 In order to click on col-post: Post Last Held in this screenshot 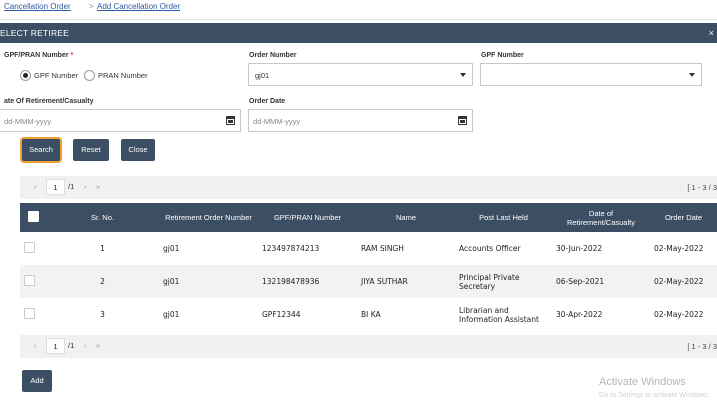, I will do `click(503, 217)`.